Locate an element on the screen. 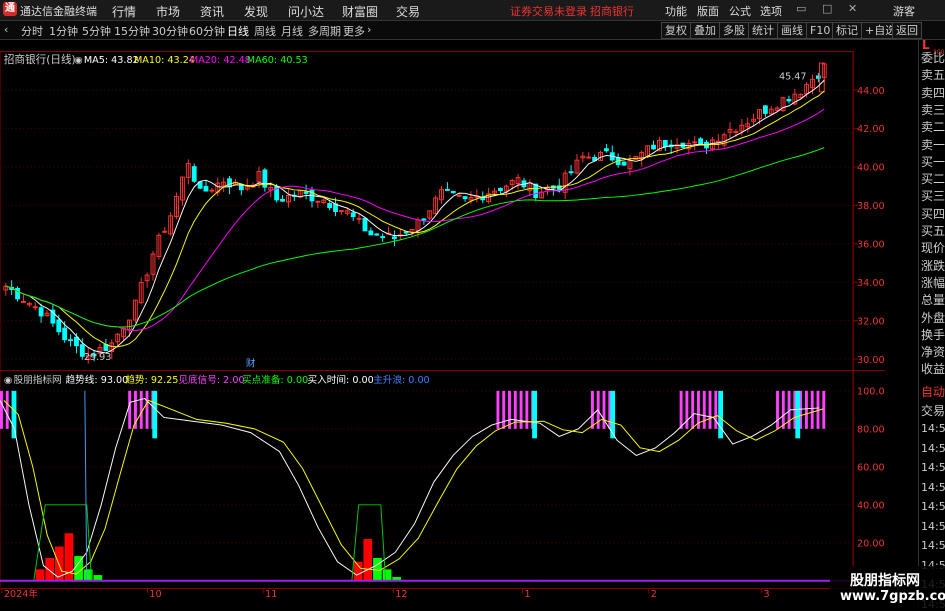  x-tick-label: 1 is located at coordinates (527, 594).